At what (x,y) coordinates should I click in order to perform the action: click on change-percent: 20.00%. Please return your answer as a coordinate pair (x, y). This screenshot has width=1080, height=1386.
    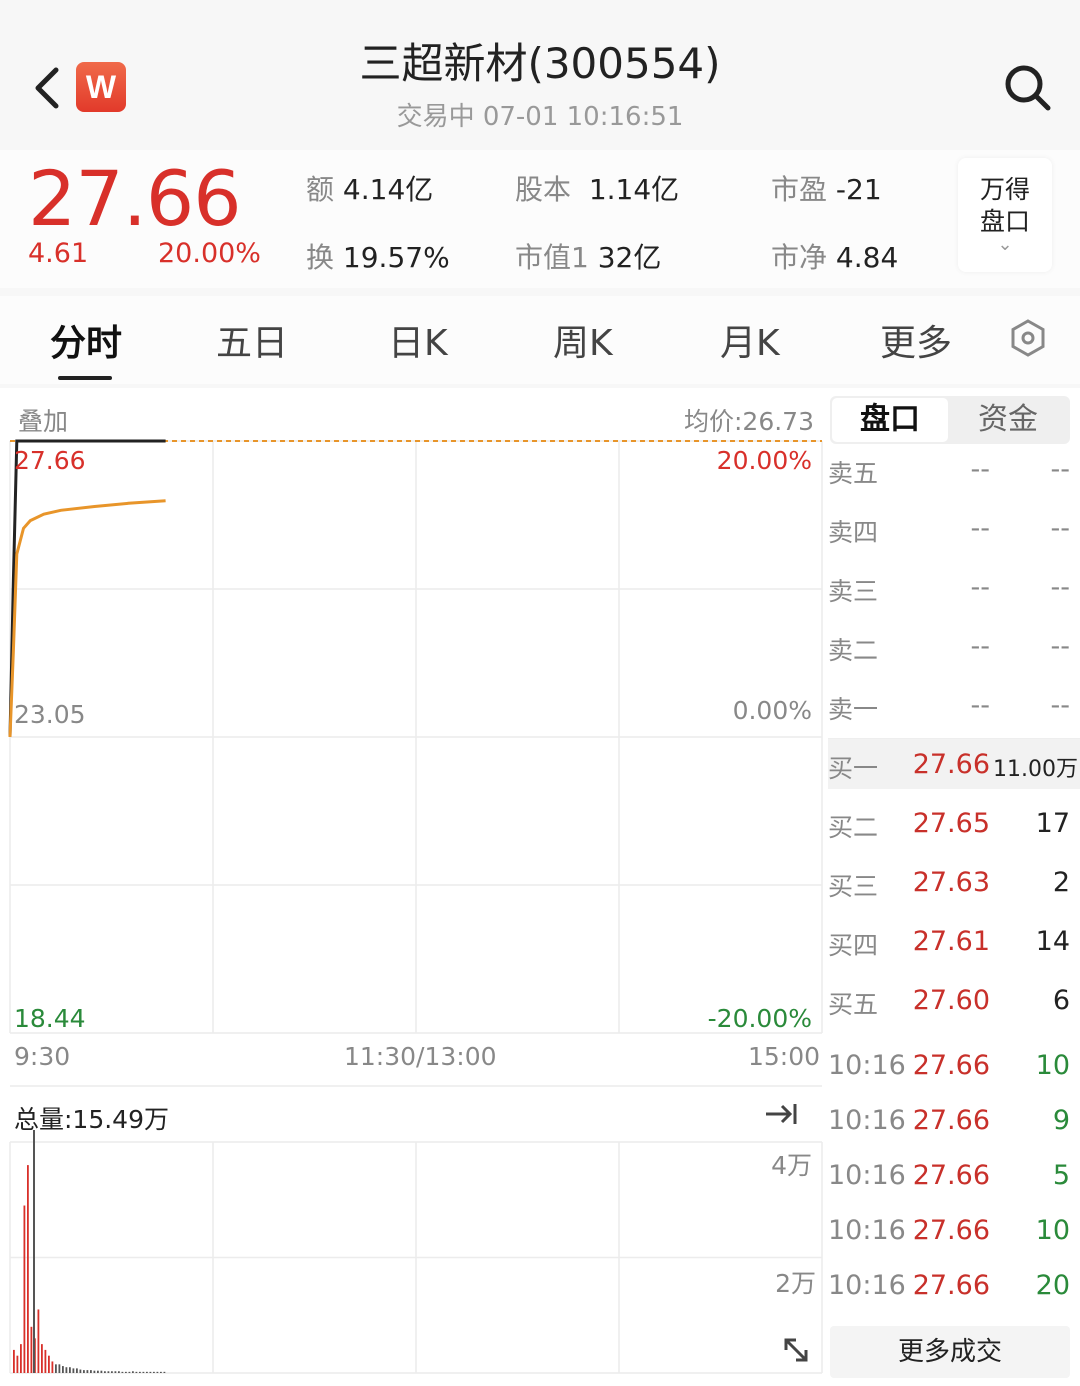
    Looking at the image, I should click on (209, 253).